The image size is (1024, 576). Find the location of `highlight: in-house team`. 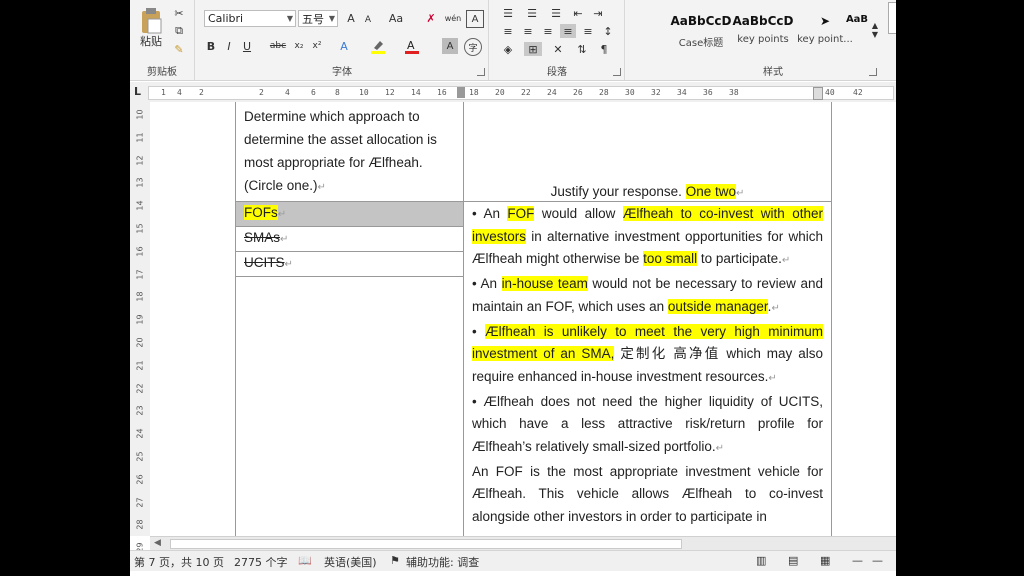

highlight: in-house team is located at coordinates (544, 284).